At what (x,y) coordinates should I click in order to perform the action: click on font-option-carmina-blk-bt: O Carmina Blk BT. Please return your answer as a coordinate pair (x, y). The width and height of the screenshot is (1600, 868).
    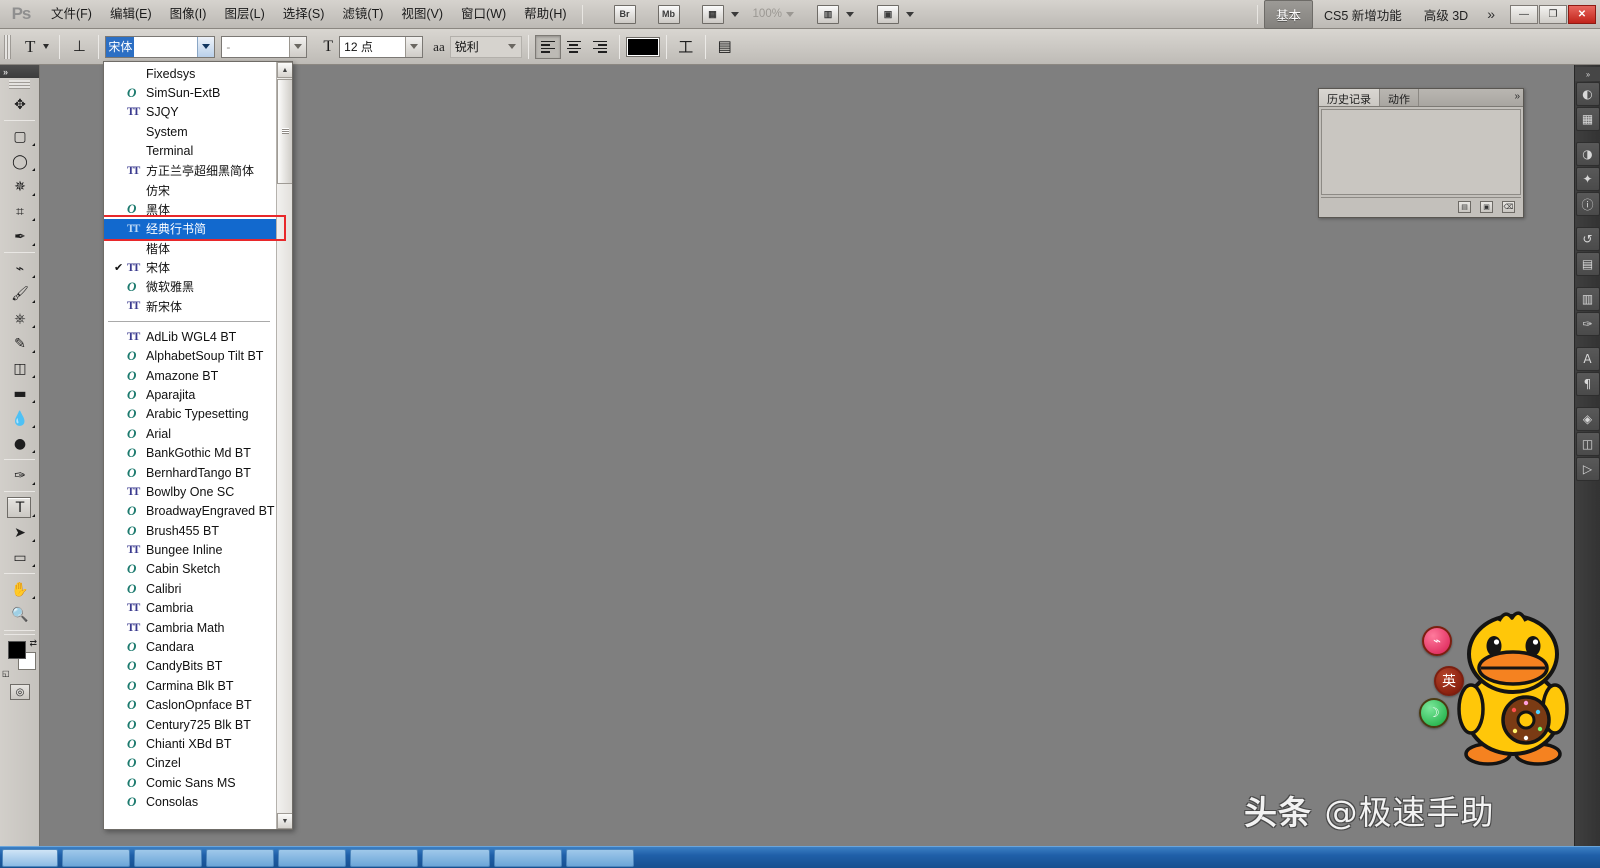
    Looking at the image, I should click on (191, 685).